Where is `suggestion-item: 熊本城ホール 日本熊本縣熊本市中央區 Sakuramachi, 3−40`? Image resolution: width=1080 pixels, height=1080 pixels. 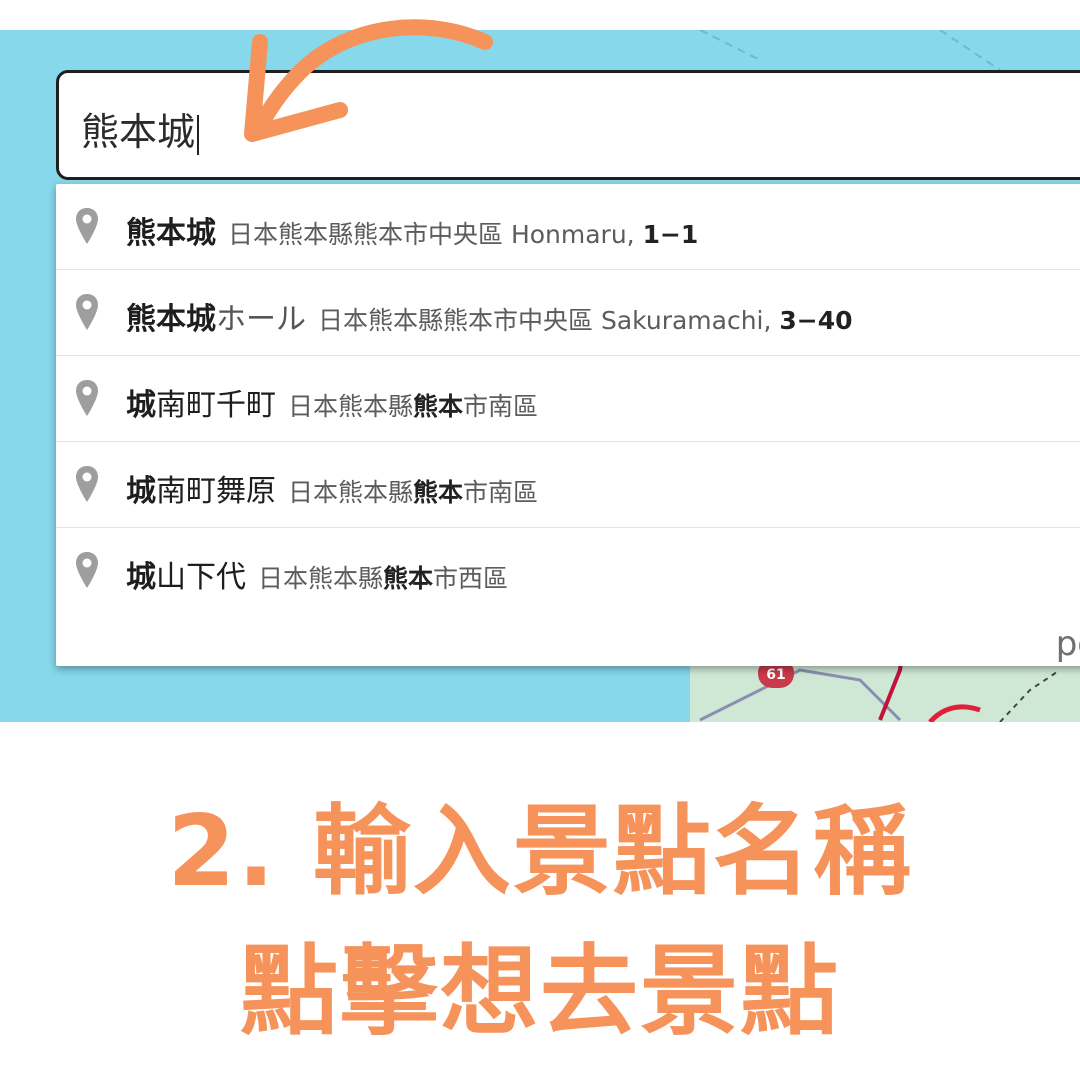 suggestion-item: 熊本城ホール 日本熊本縣熊本市中央區 Sakuramachi, 3−40 is located at coordinates (568, 313).